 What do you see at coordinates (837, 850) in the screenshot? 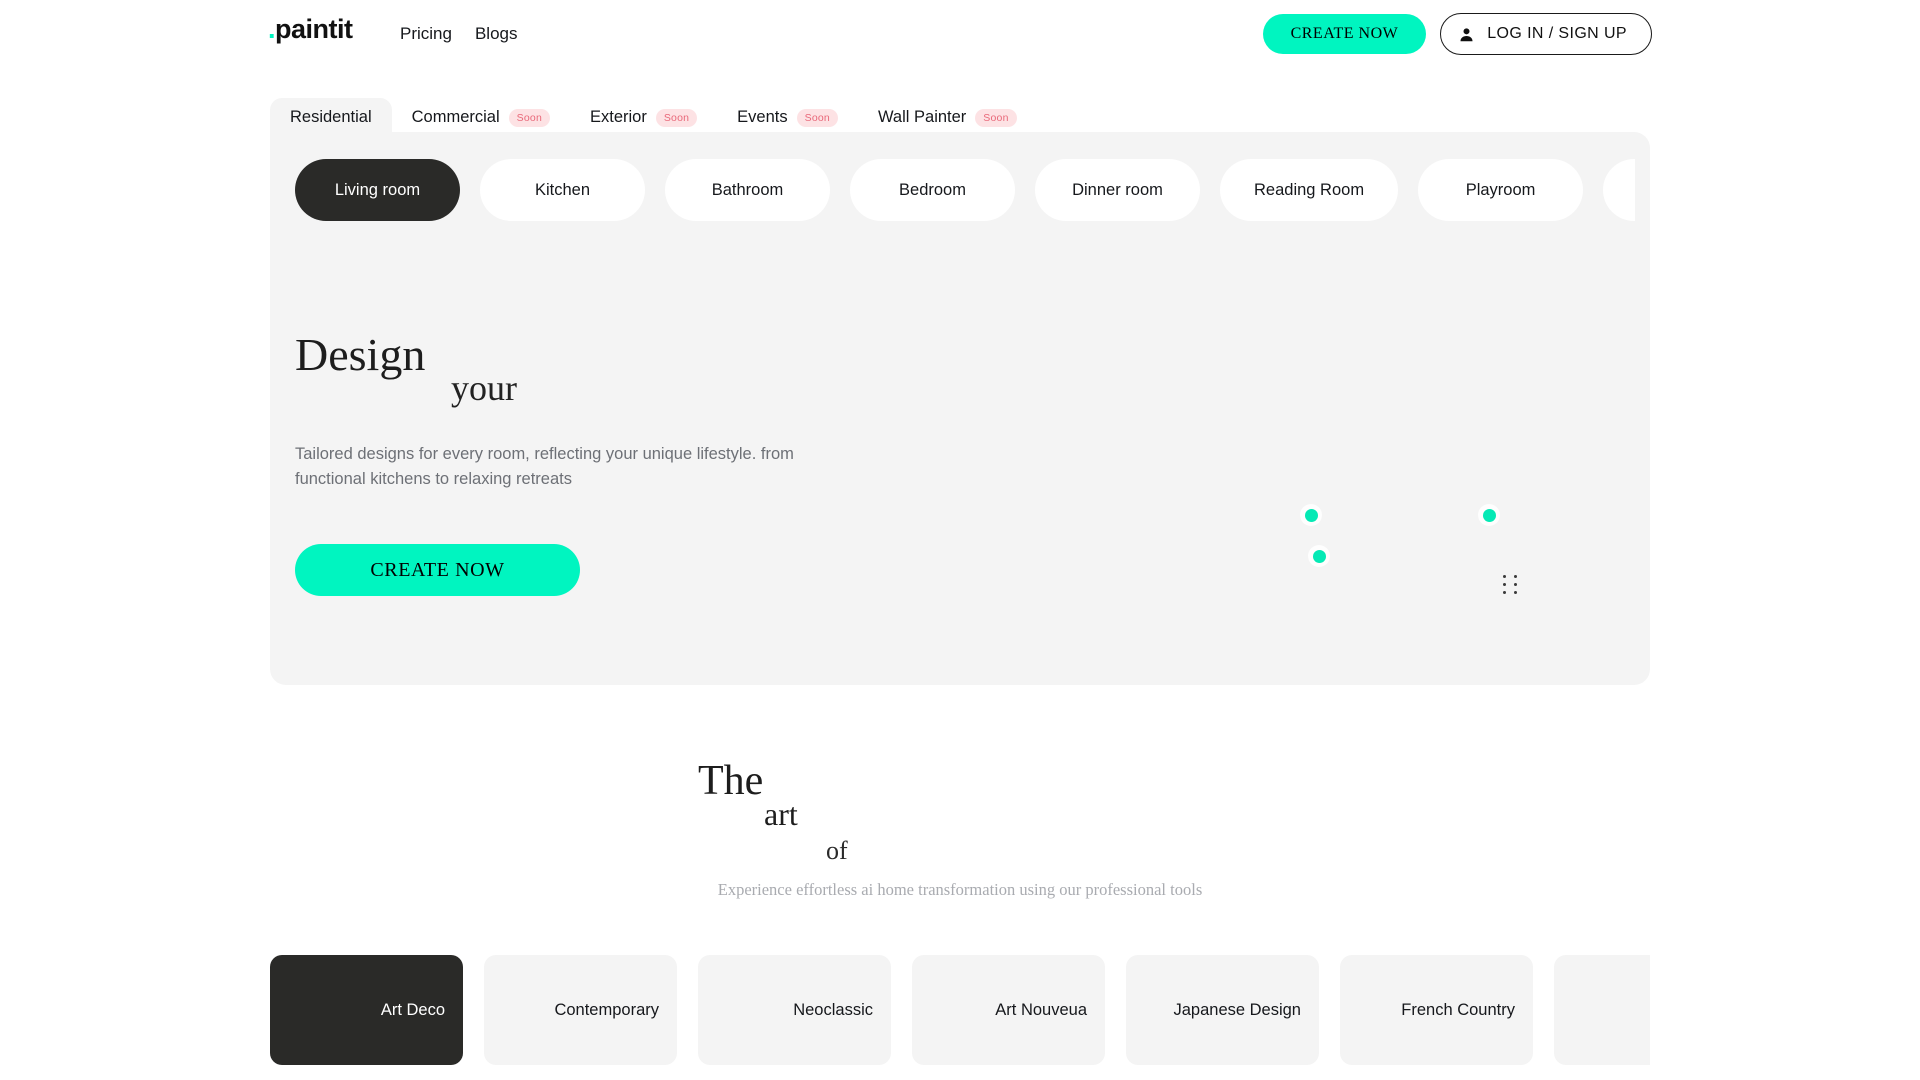
I see `art-title-word-3: of` at bounding box center [837, 850].